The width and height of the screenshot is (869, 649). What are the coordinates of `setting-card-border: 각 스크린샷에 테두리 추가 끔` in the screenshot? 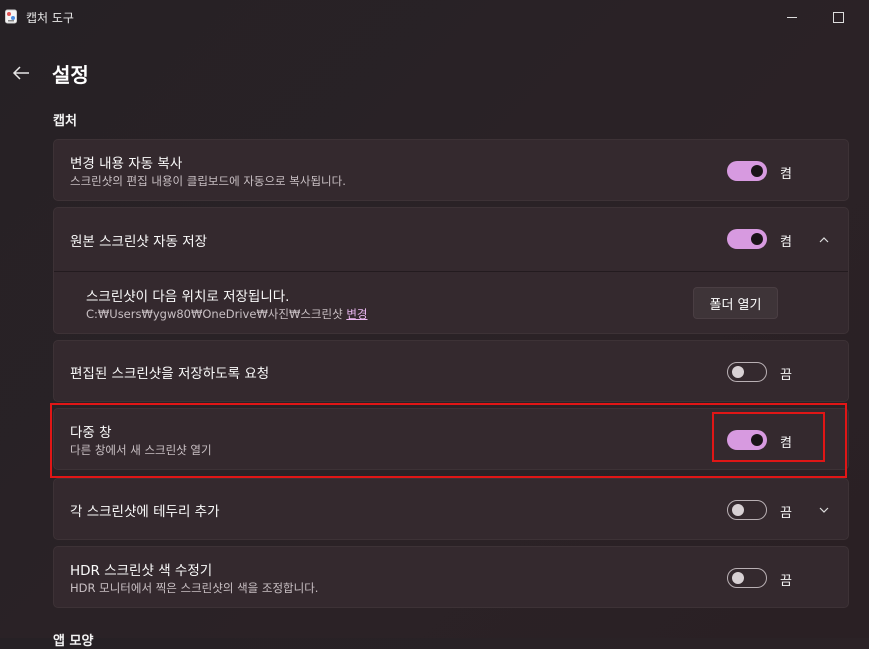 It's located at (451, 509).